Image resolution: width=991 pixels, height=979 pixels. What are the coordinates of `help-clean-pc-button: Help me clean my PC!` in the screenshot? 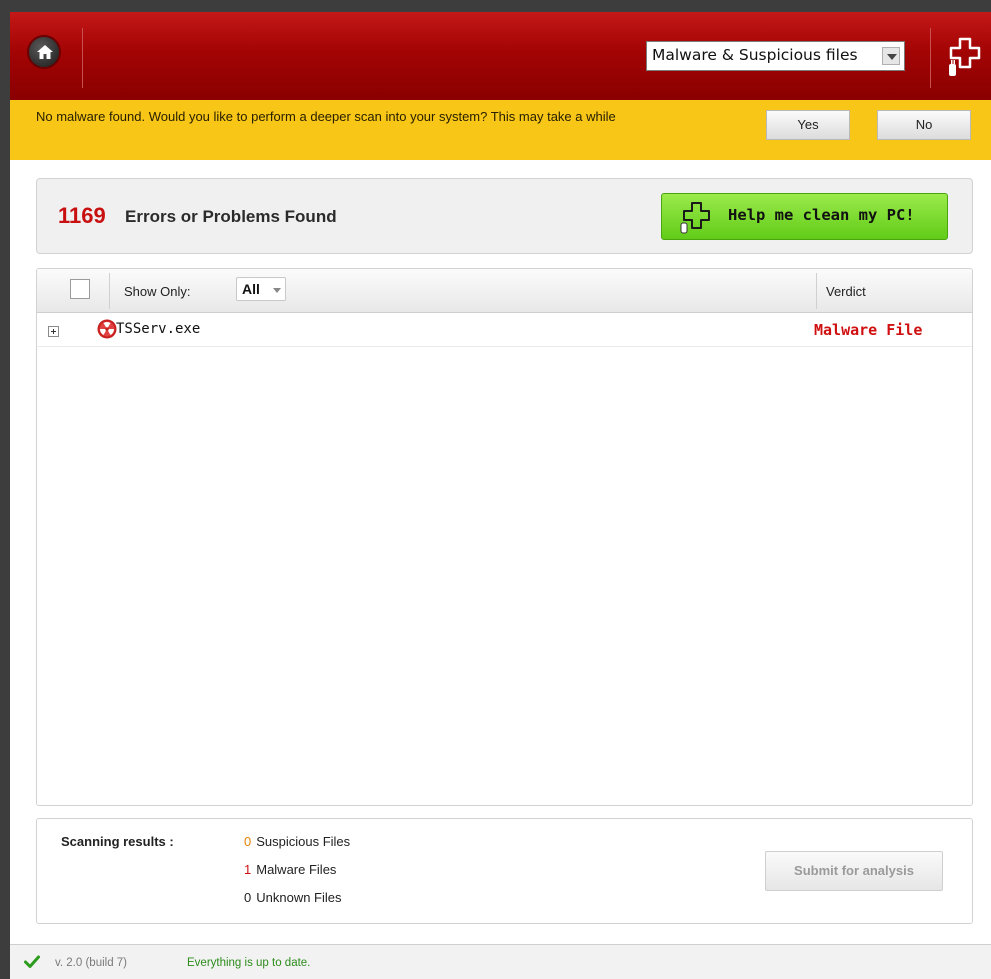 It's located at (804, 216).